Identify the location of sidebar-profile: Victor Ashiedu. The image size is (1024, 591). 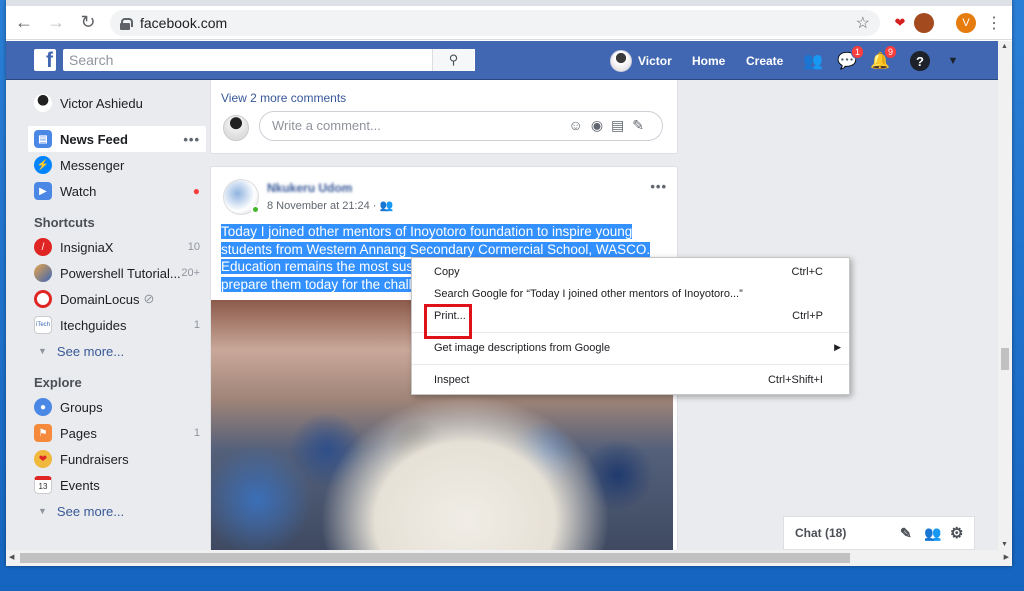
(117, 103).